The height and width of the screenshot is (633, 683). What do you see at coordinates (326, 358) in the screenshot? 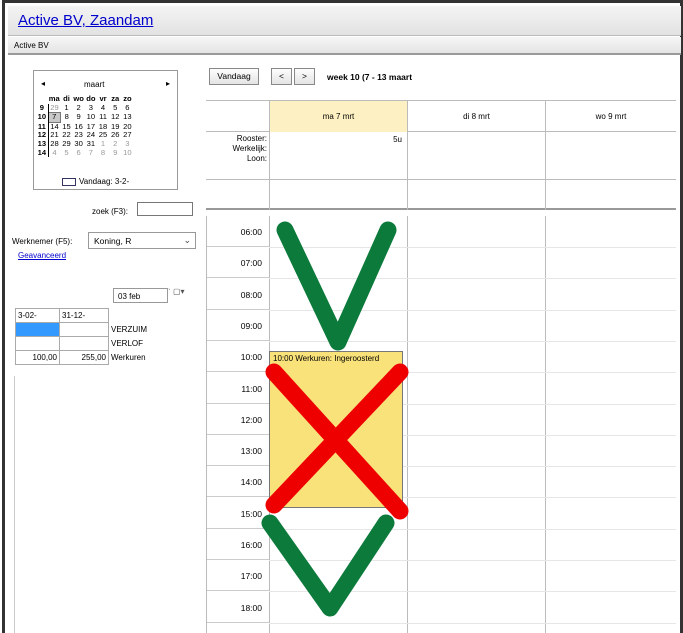
I see `event-label: 10:00 Werkuren: Ingeroosterd` at bounding box center [326, 358].